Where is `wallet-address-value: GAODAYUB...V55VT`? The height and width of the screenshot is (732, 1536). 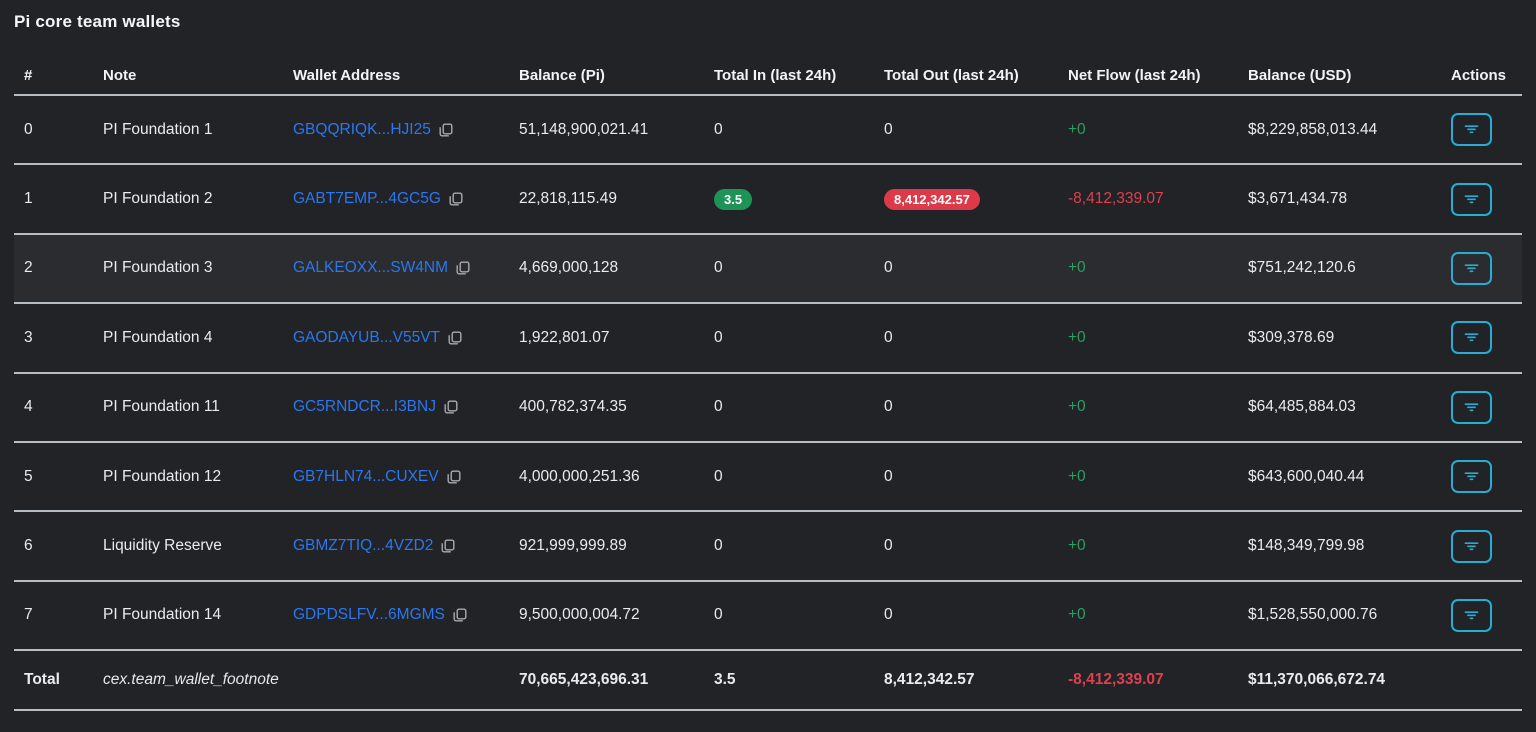 wallet-address-value: GAODAYUB...V55VT is located at coordinates (367, 337).